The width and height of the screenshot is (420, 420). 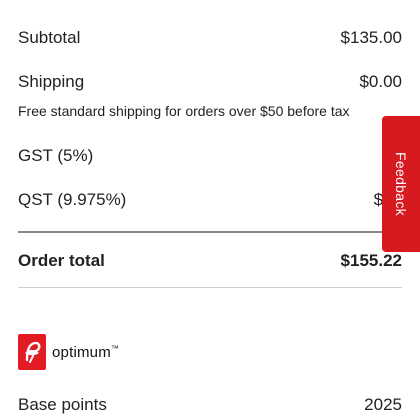 What do you see at coordinates (210, 38) in the screenshot?
I see `subtotal-row: Subtotal $135.00` at bounding box center [210, 38].